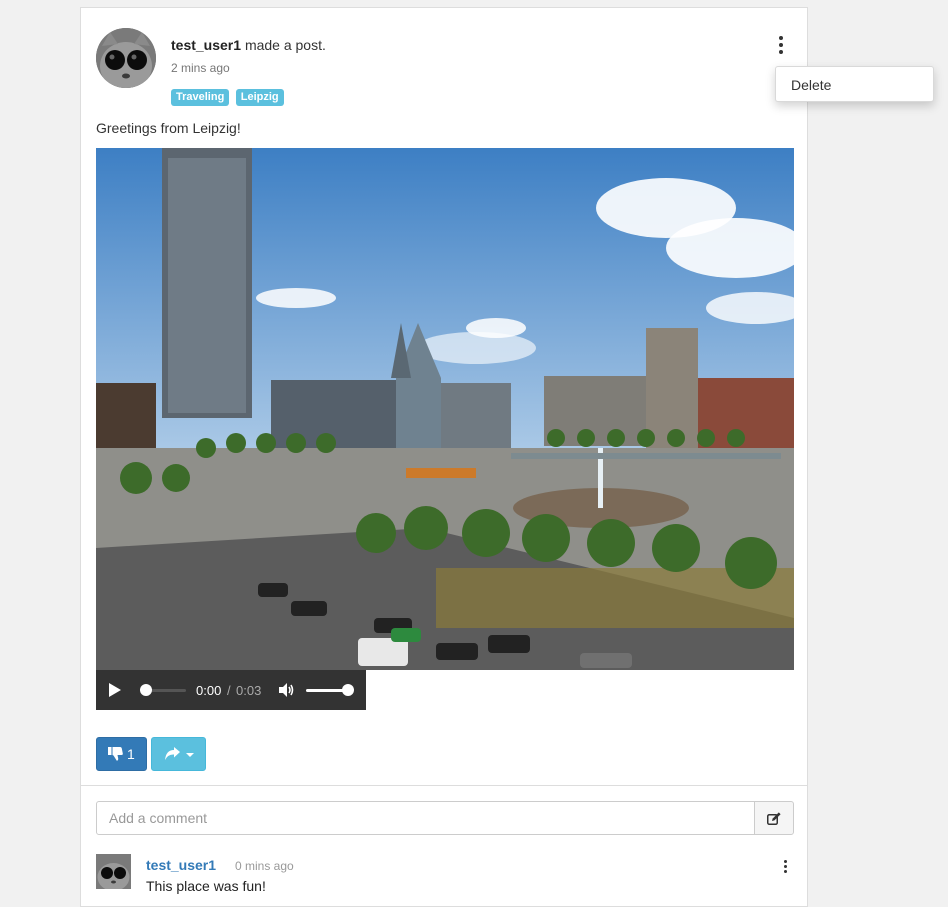 The image size is (948, 907). What do you see at coordinates (115, 690) in the screenshot?
I see `play-icon` at bounding box center [115, 690].